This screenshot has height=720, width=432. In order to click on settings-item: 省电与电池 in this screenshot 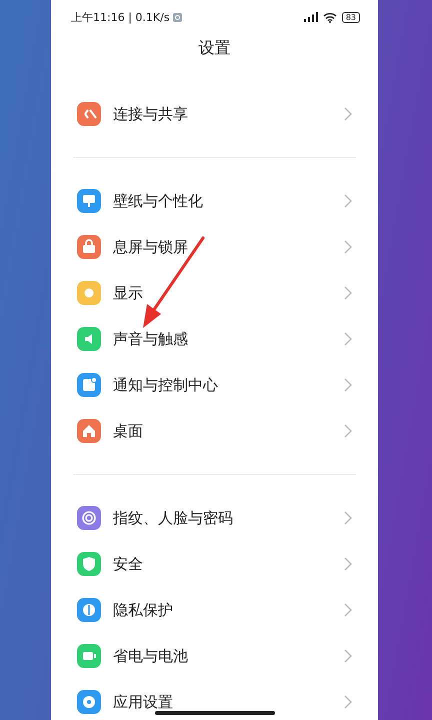, I will do `click(214, 656)`.